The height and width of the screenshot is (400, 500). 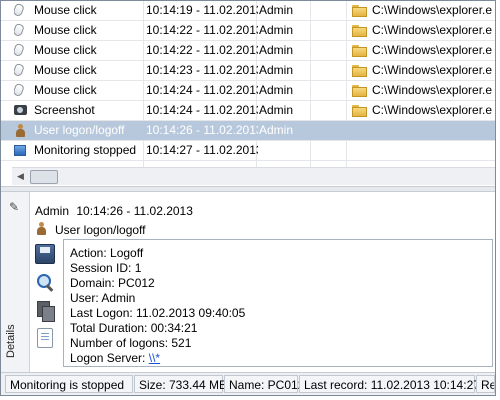 I want to click on scroll-left-icon: ◀, so click(x=20, y=176).